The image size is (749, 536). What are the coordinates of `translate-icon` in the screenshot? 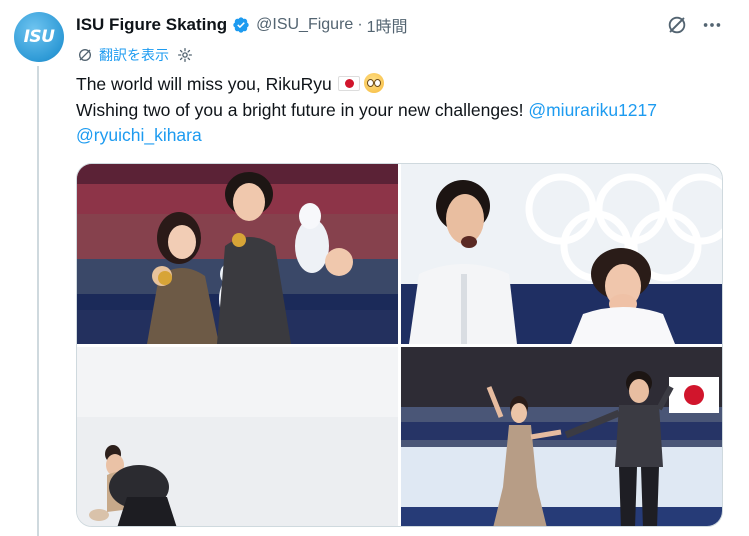 It's located at (85, 55).